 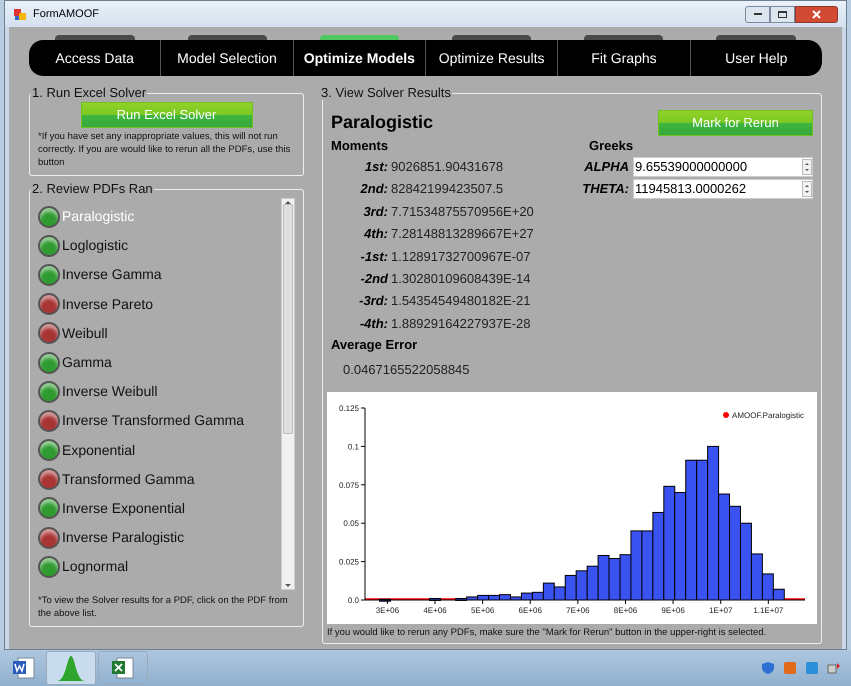 What do you see at coordinates (462, 211) in the screenshot?
I see `moment-value: 7.71534875570956E+20` at bounding box center [462, 211].